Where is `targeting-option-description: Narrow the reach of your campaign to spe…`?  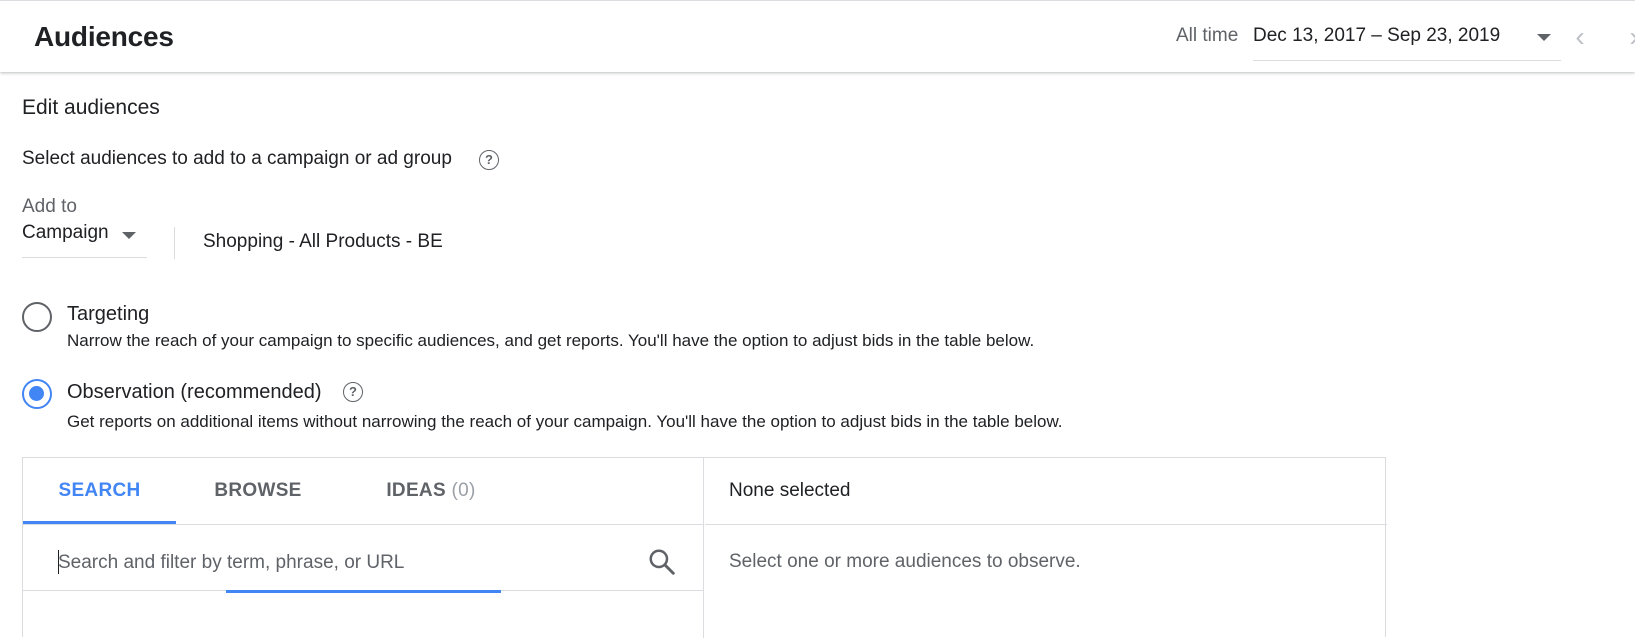
targeting-option-description: Narrow the reach of your campaign to spe… is located at coordinates (551, 340).